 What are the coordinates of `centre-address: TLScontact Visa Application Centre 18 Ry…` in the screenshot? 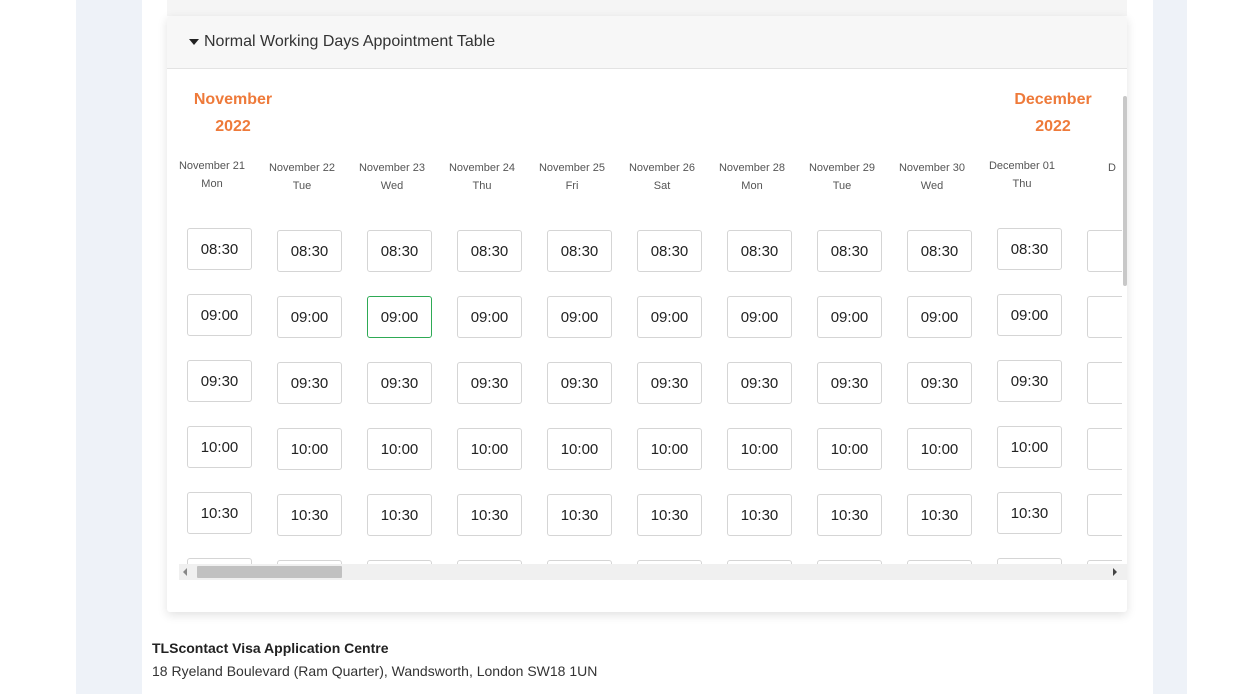 It's located at (374, 661).